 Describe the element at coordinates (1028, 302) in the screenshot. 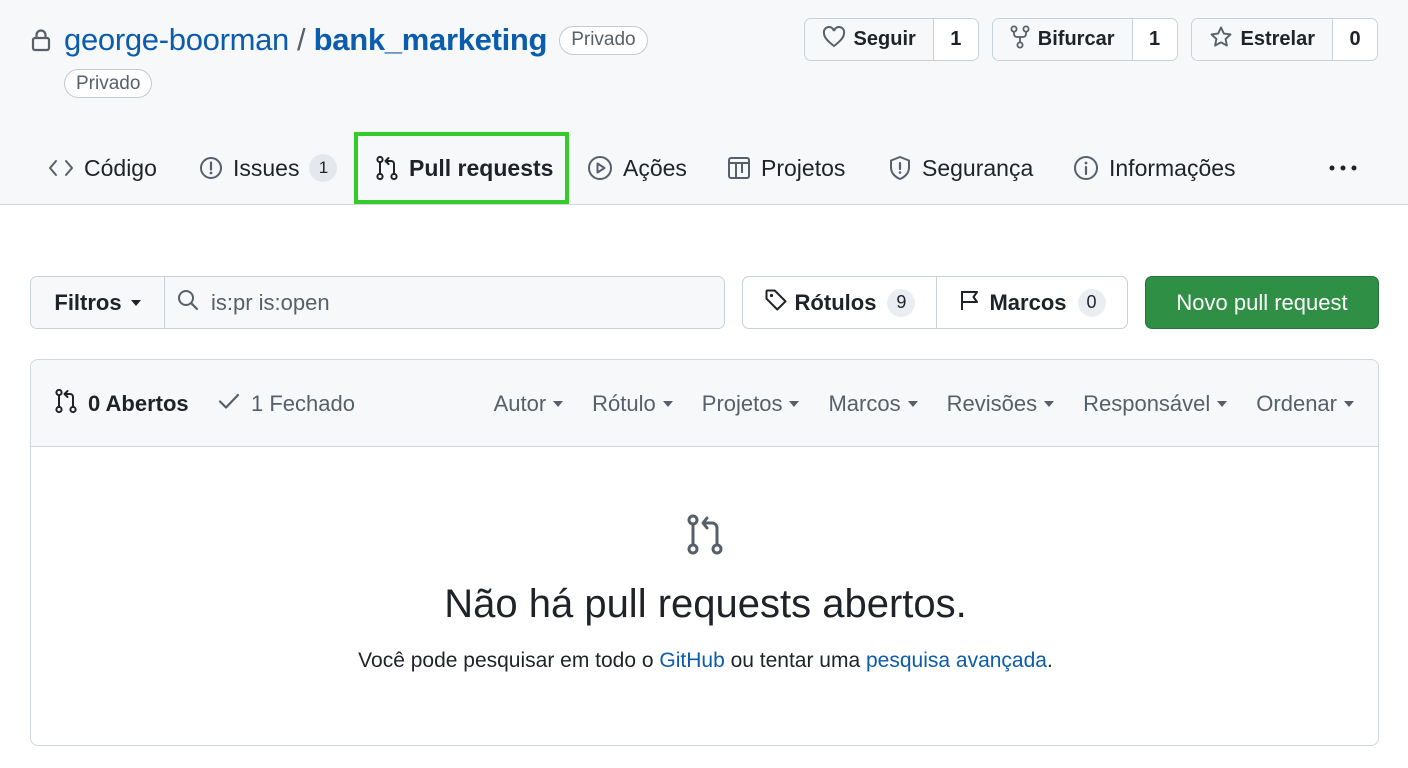

I see `milestones-label: Marcos` at that location.